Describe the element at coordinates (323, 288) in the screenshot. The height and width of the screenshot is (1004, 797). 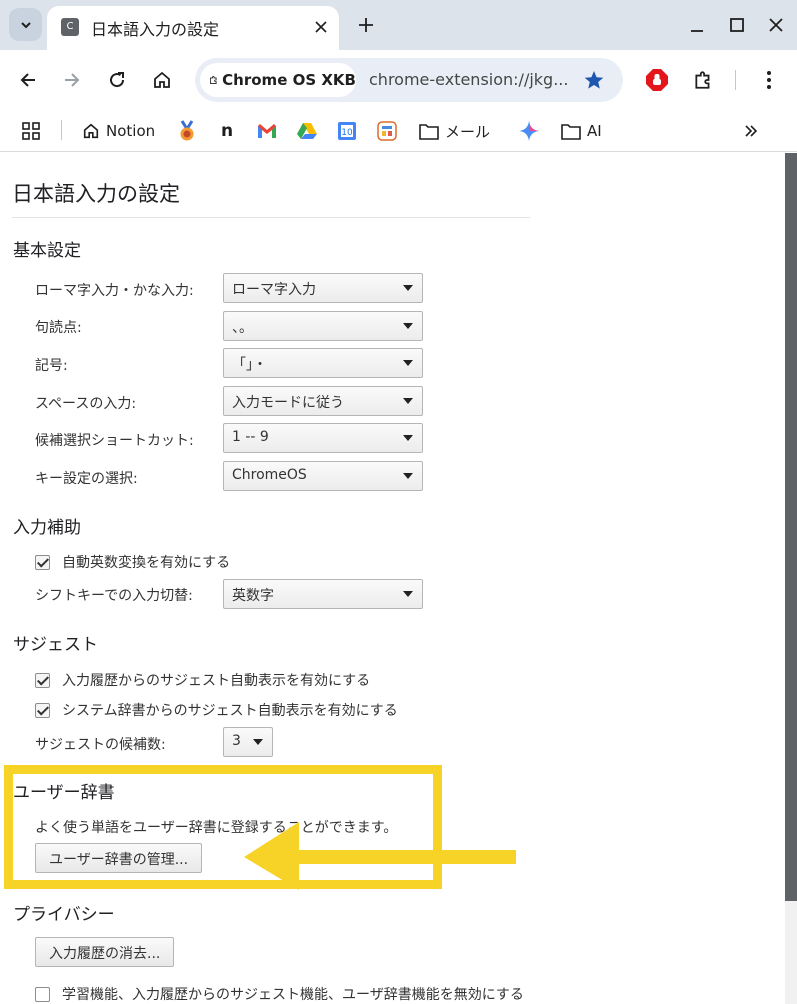
I see `romaji-kana-select: ローマ字入力` at that location.